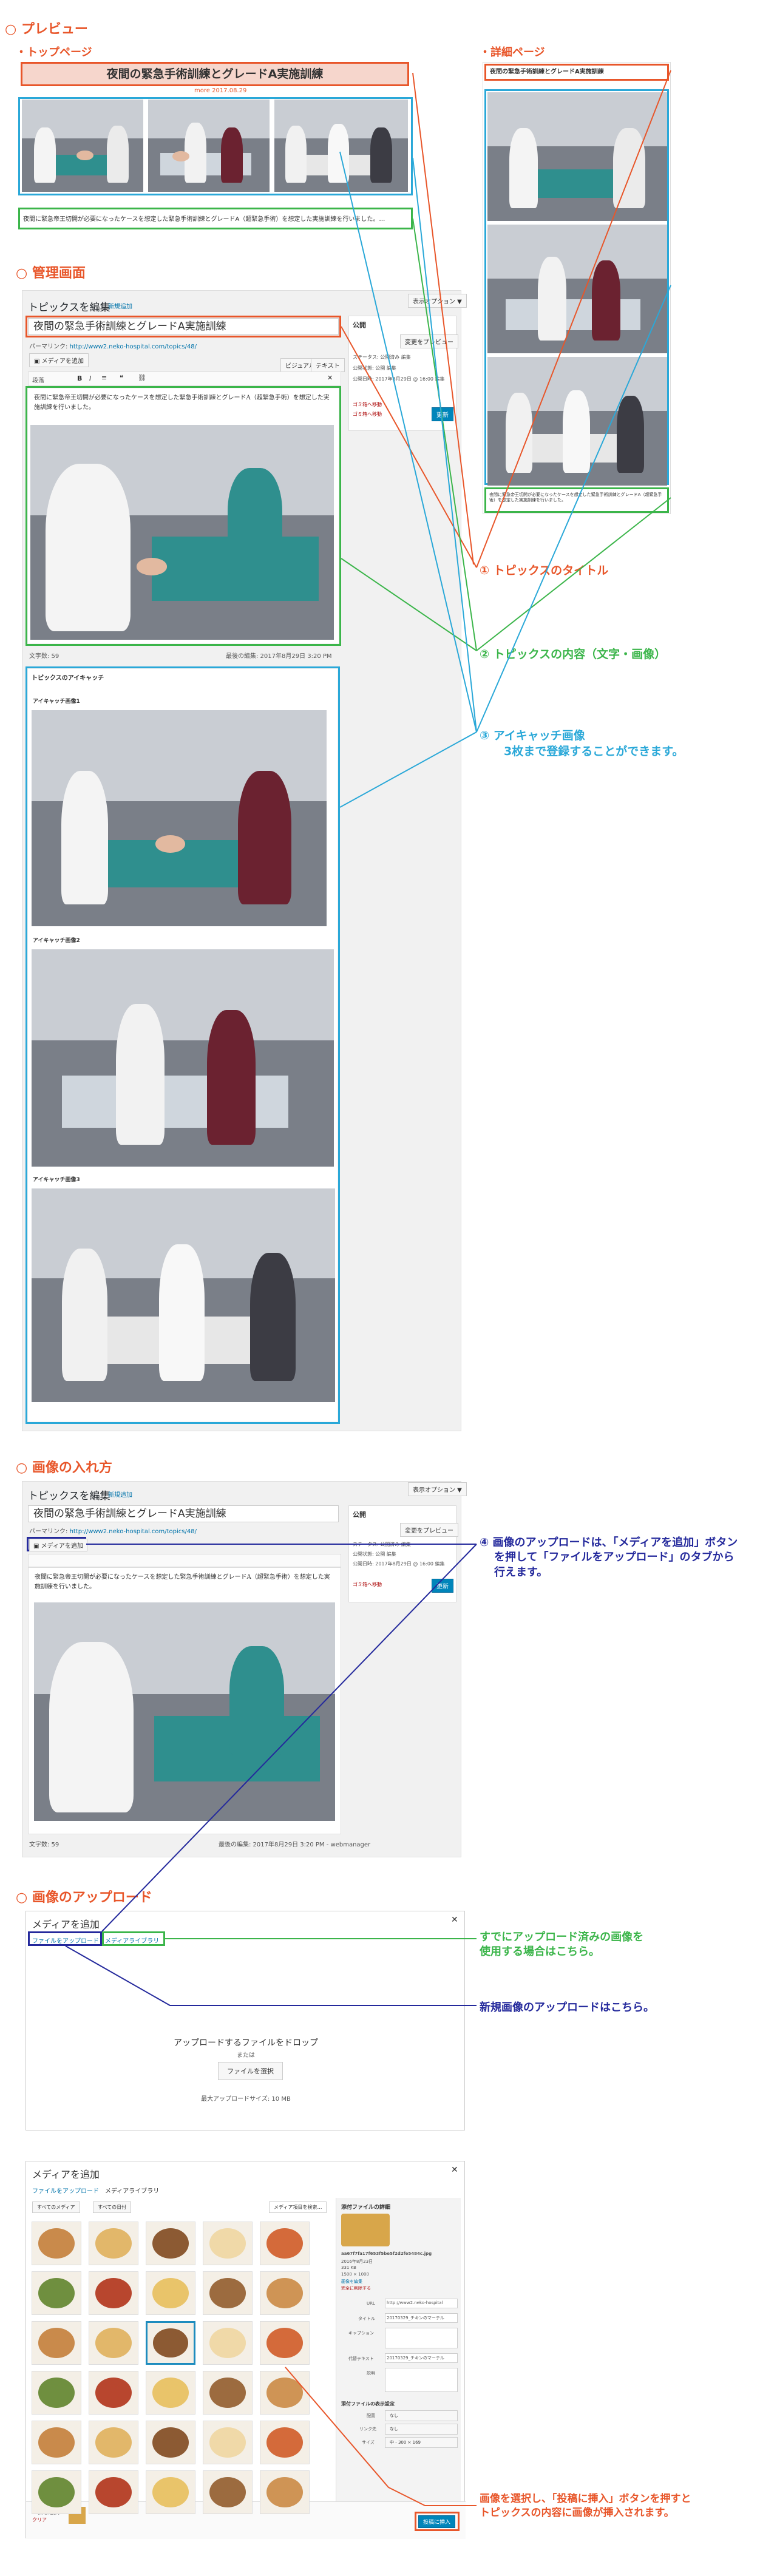  What do you see at coordinates (381, 2436) in the screenshot?
I see `line-insert` at bounding box center [381, 2436].